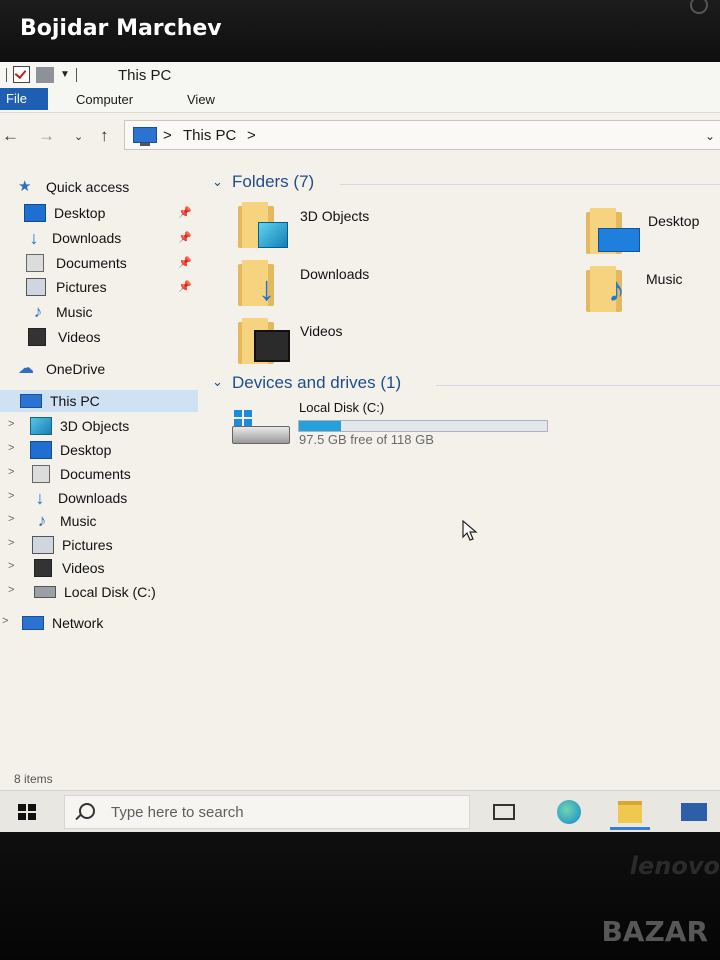 The image size is (720, 960). I want to click on tab-computer: Computer, so click(104, 99).